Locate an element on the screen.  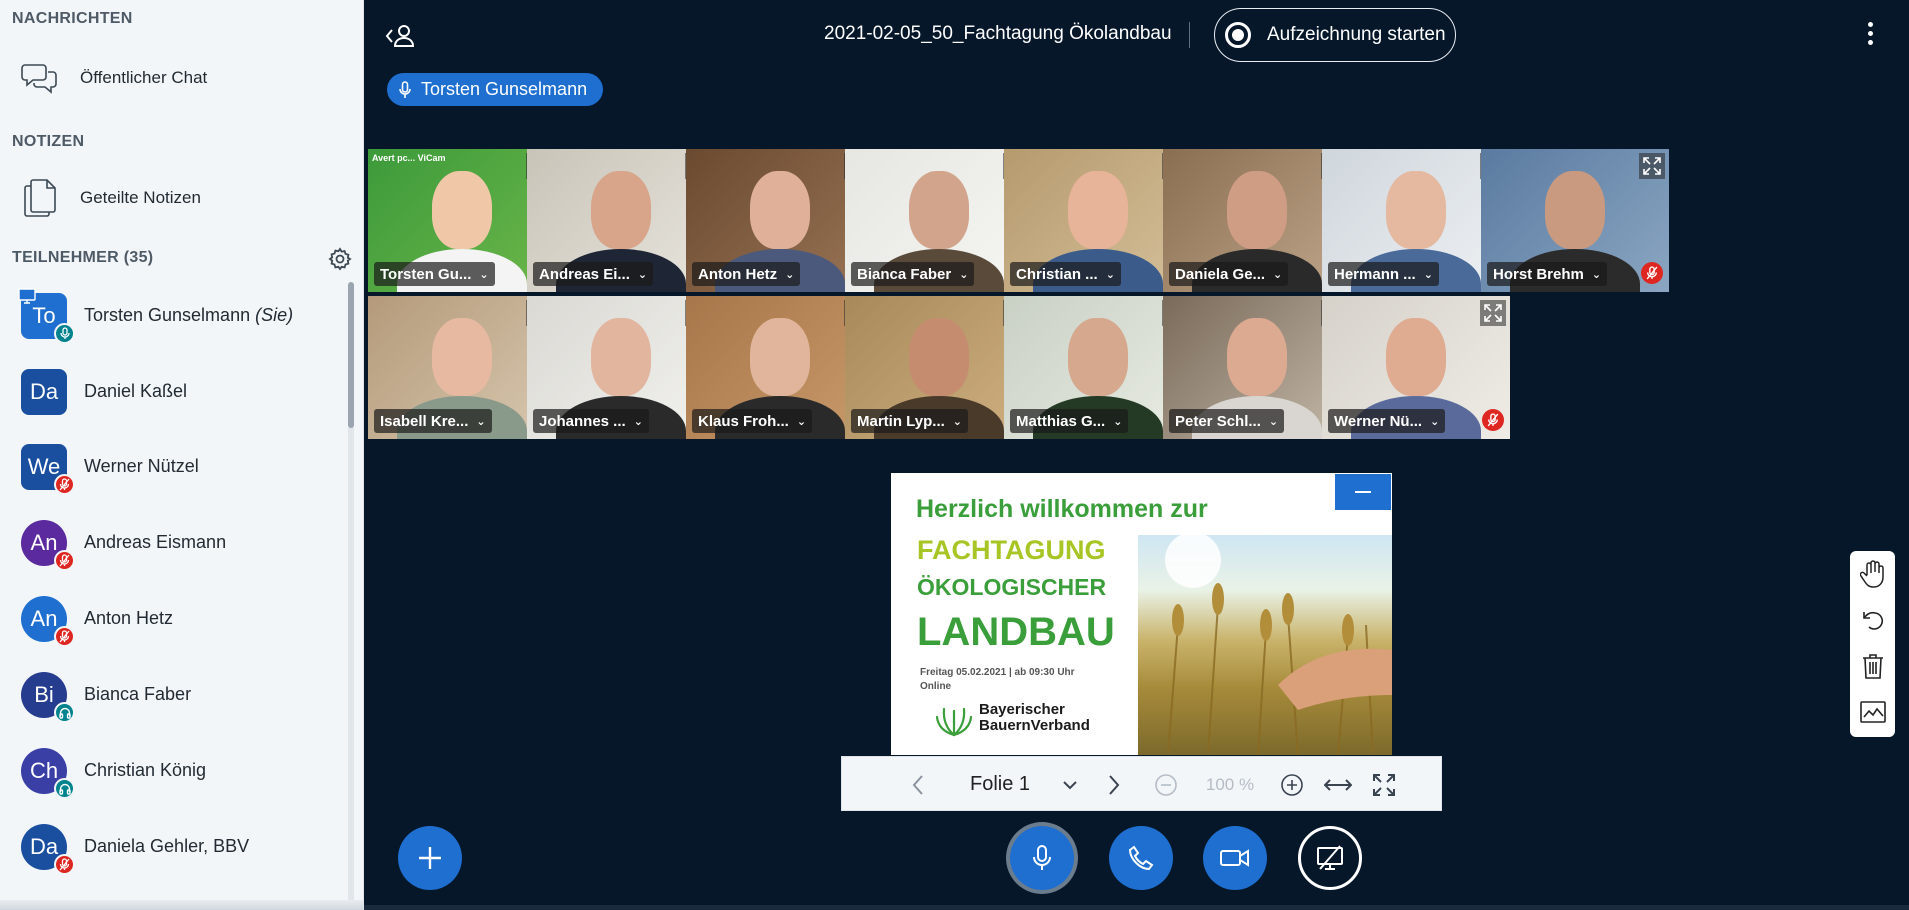
notes-section-title: NOTIZEN is located at coordinates (48, 141).